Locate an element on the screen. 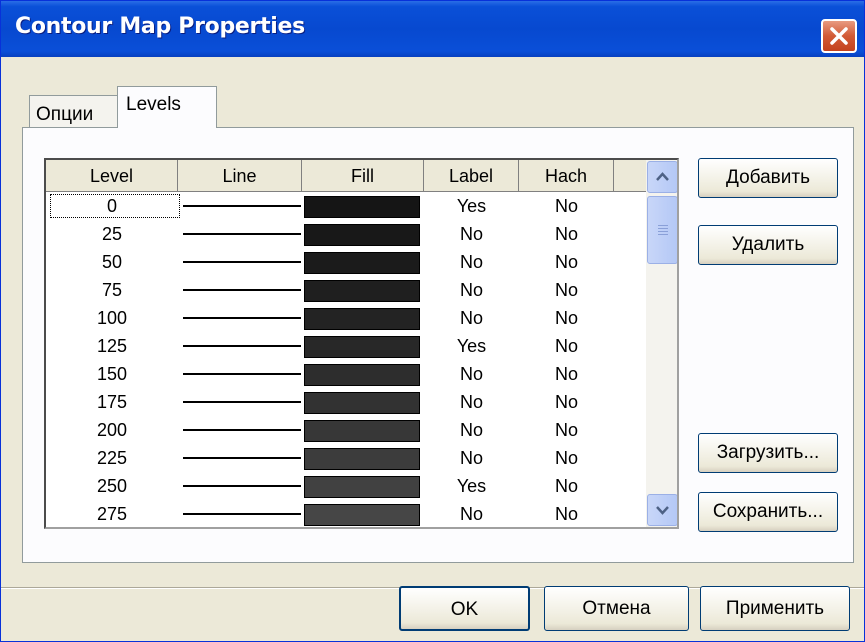 The image size is (865, 642). table-row: 0 Yes No is located at coordinates (346, 206).